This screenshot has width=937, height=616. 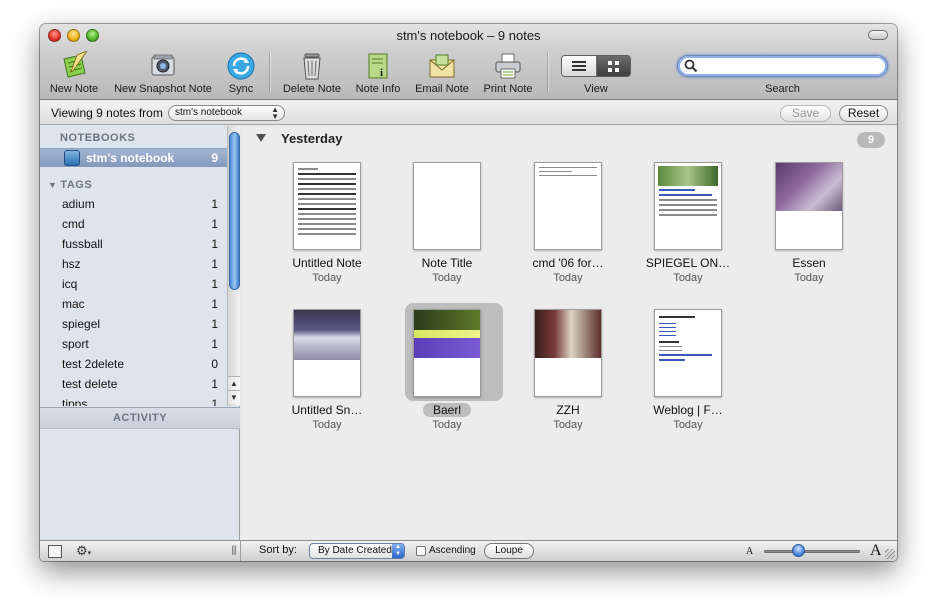 I want to click on note-item: Note Title Today, so click(x=447, y=227).